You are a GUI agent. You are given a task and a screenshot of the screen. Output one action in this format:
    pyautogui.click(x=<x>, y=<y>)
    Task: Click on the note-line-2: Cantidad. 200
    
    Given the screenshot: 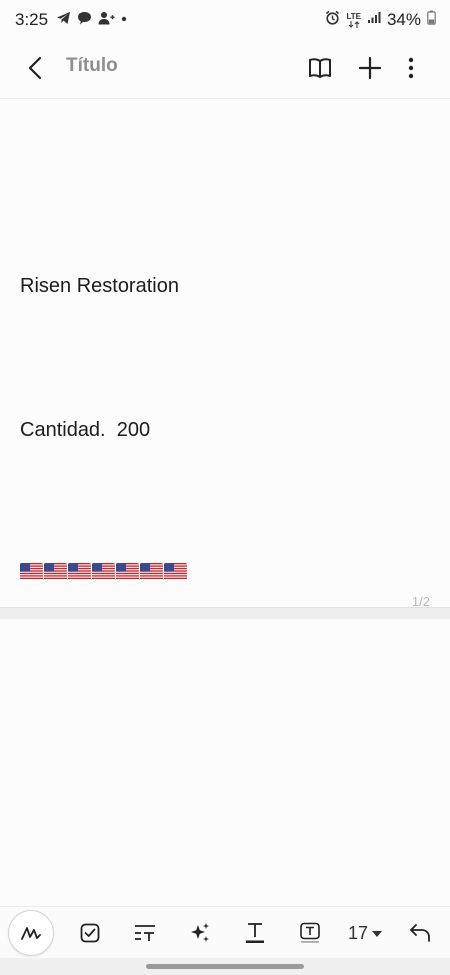 What is the action you would take?
    pyautogui.click(x=85, y=430)
    